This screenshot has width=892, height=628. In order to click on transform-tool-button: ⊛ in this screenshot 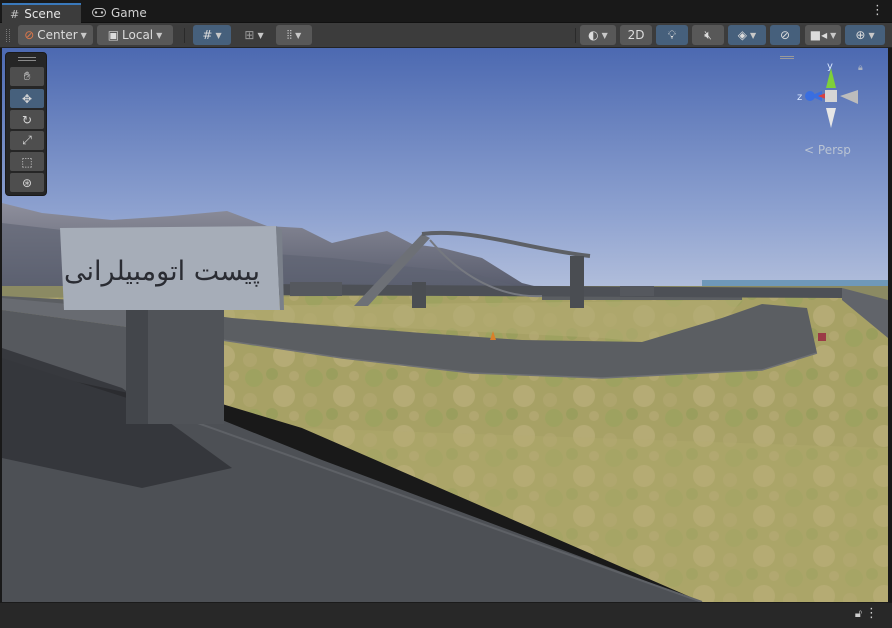, I will do `click(27, 182)`.